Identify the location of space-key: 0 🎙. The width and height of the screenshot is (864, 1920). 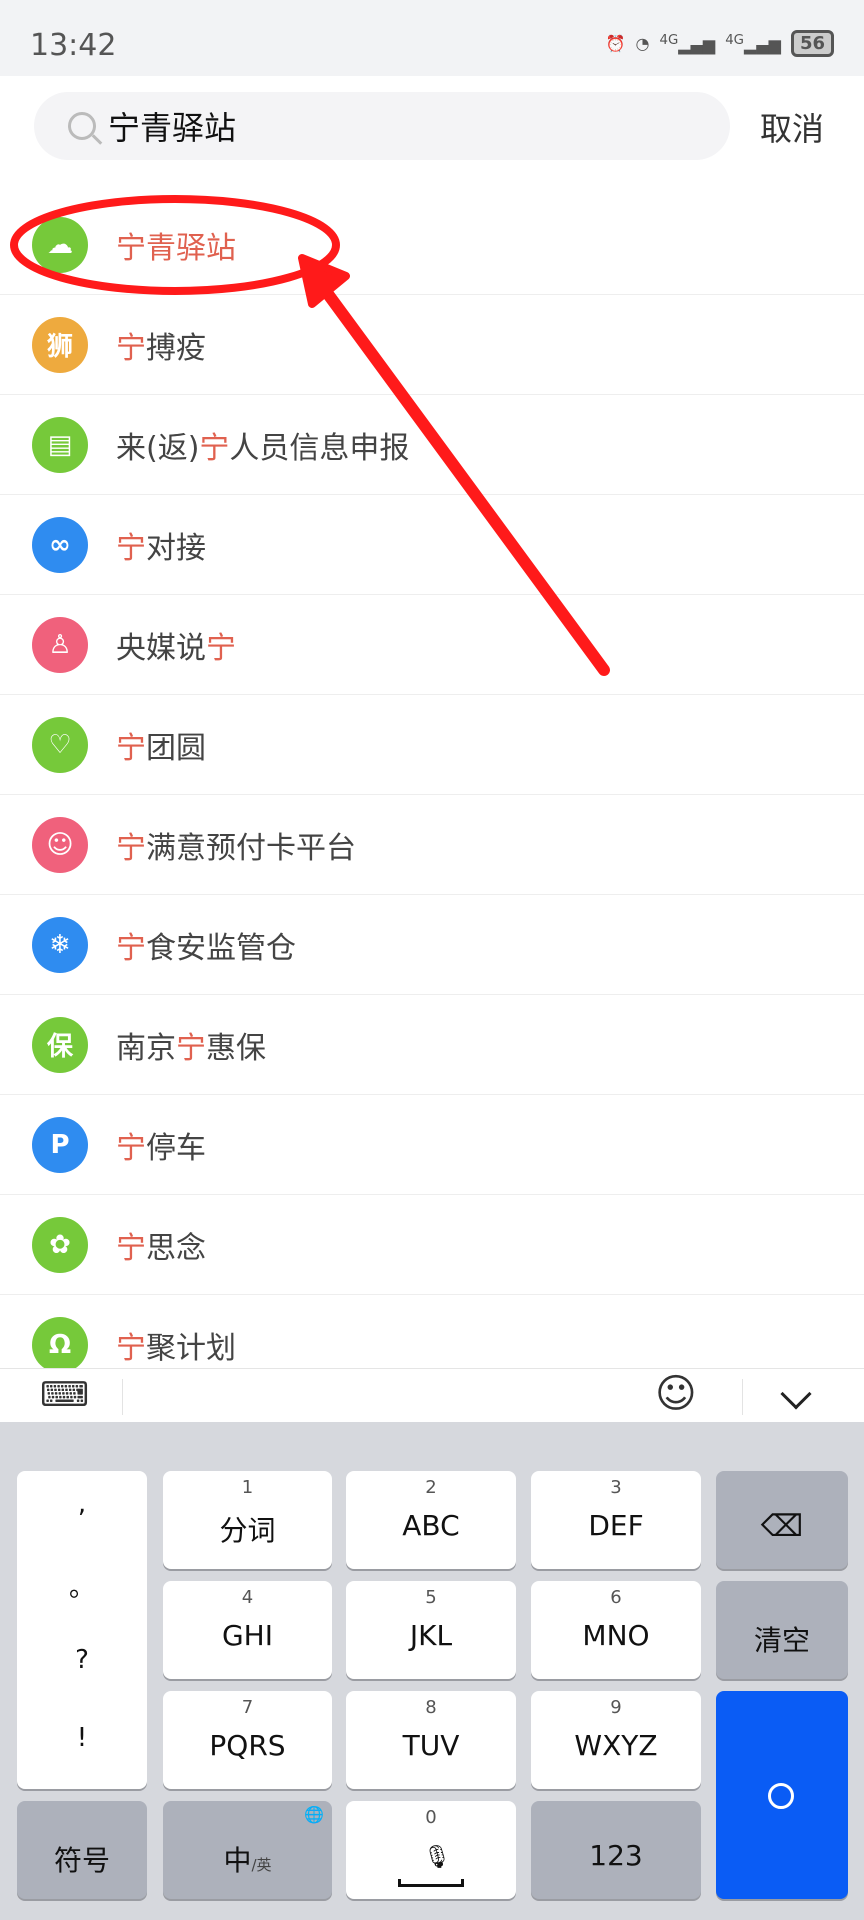
(431, 1850).